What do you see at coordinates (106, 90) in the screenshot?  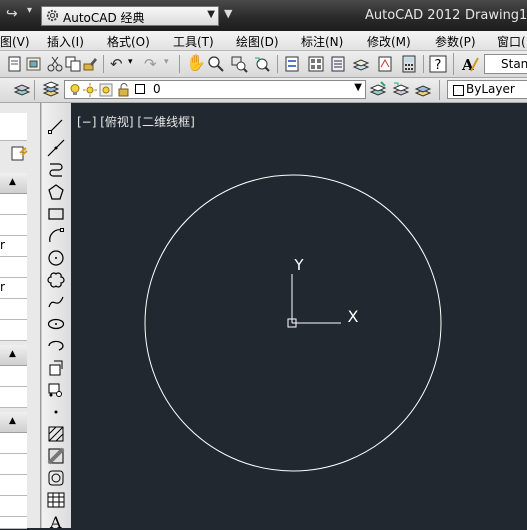 I see `viewport-sun-icon` at bounding box center [106, 90].